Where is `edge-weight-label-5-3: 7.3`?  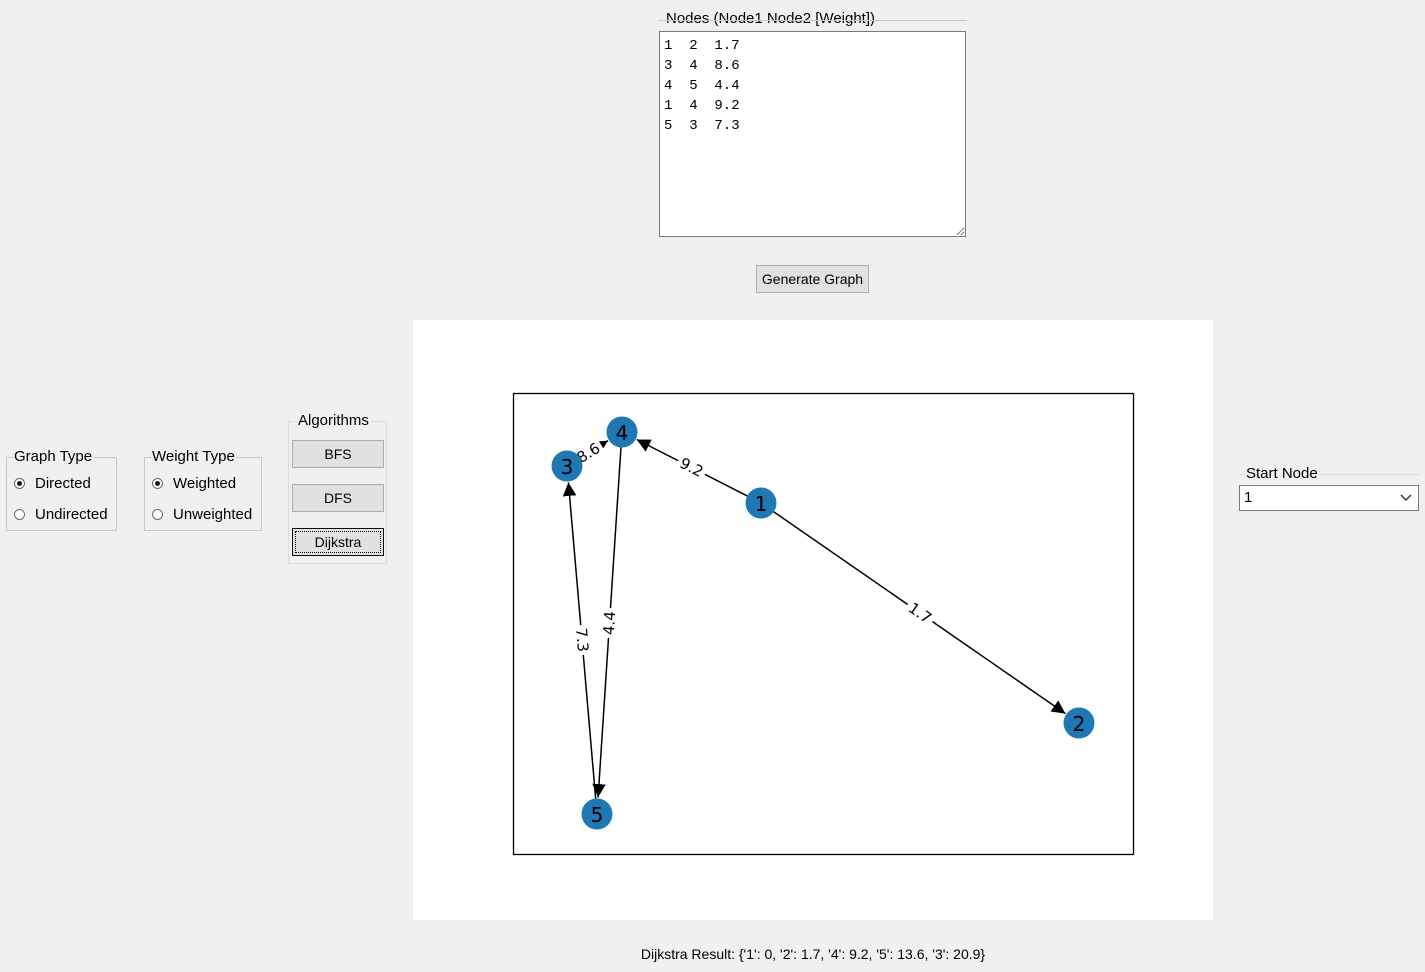
edge-weight-label-5-3: 7.3 is located at coordinates (582, 640).